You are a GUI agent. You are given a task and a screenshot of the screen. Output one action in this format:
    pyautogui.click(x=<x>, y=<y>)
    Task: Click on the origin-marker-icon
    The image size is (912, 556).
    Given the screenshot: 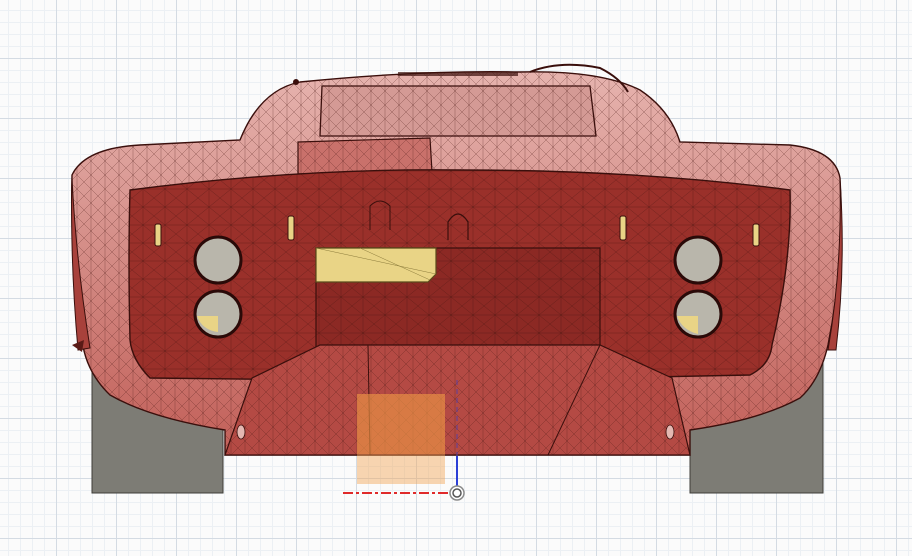 What is the action you would take?
    pyautogui.click(x=457, y=493)
    